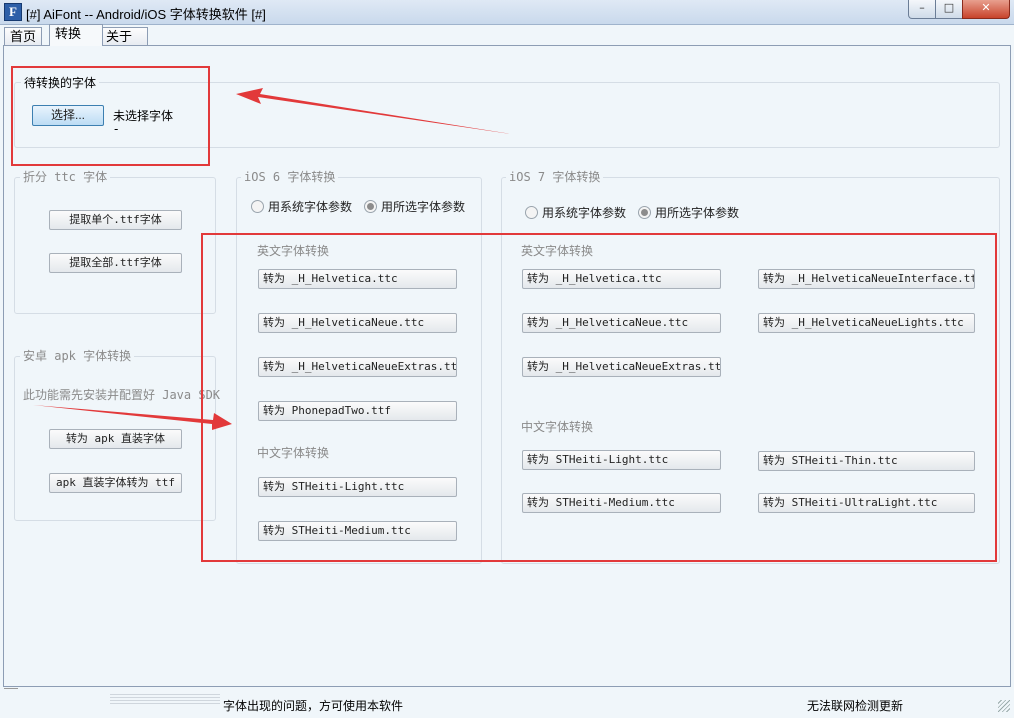  What do you see at coordinates (507, 702) in the screenshot?
I see `status-bar: 字体出现的问题，方可使用本软件 无法联网检测更新` at bounding box center [507, 702].